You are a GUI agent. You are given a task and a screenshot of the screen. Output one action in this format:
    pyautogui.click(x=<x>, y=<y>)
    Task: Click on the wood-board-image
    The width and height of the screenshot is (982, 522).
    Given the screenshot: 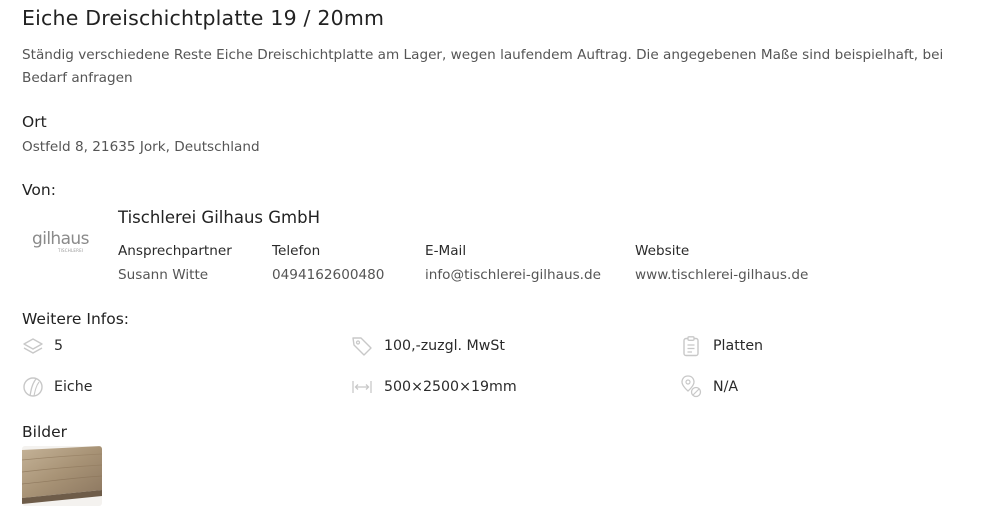 What is the action you would take?
    pyautogui.click(x=62, y=476)
    